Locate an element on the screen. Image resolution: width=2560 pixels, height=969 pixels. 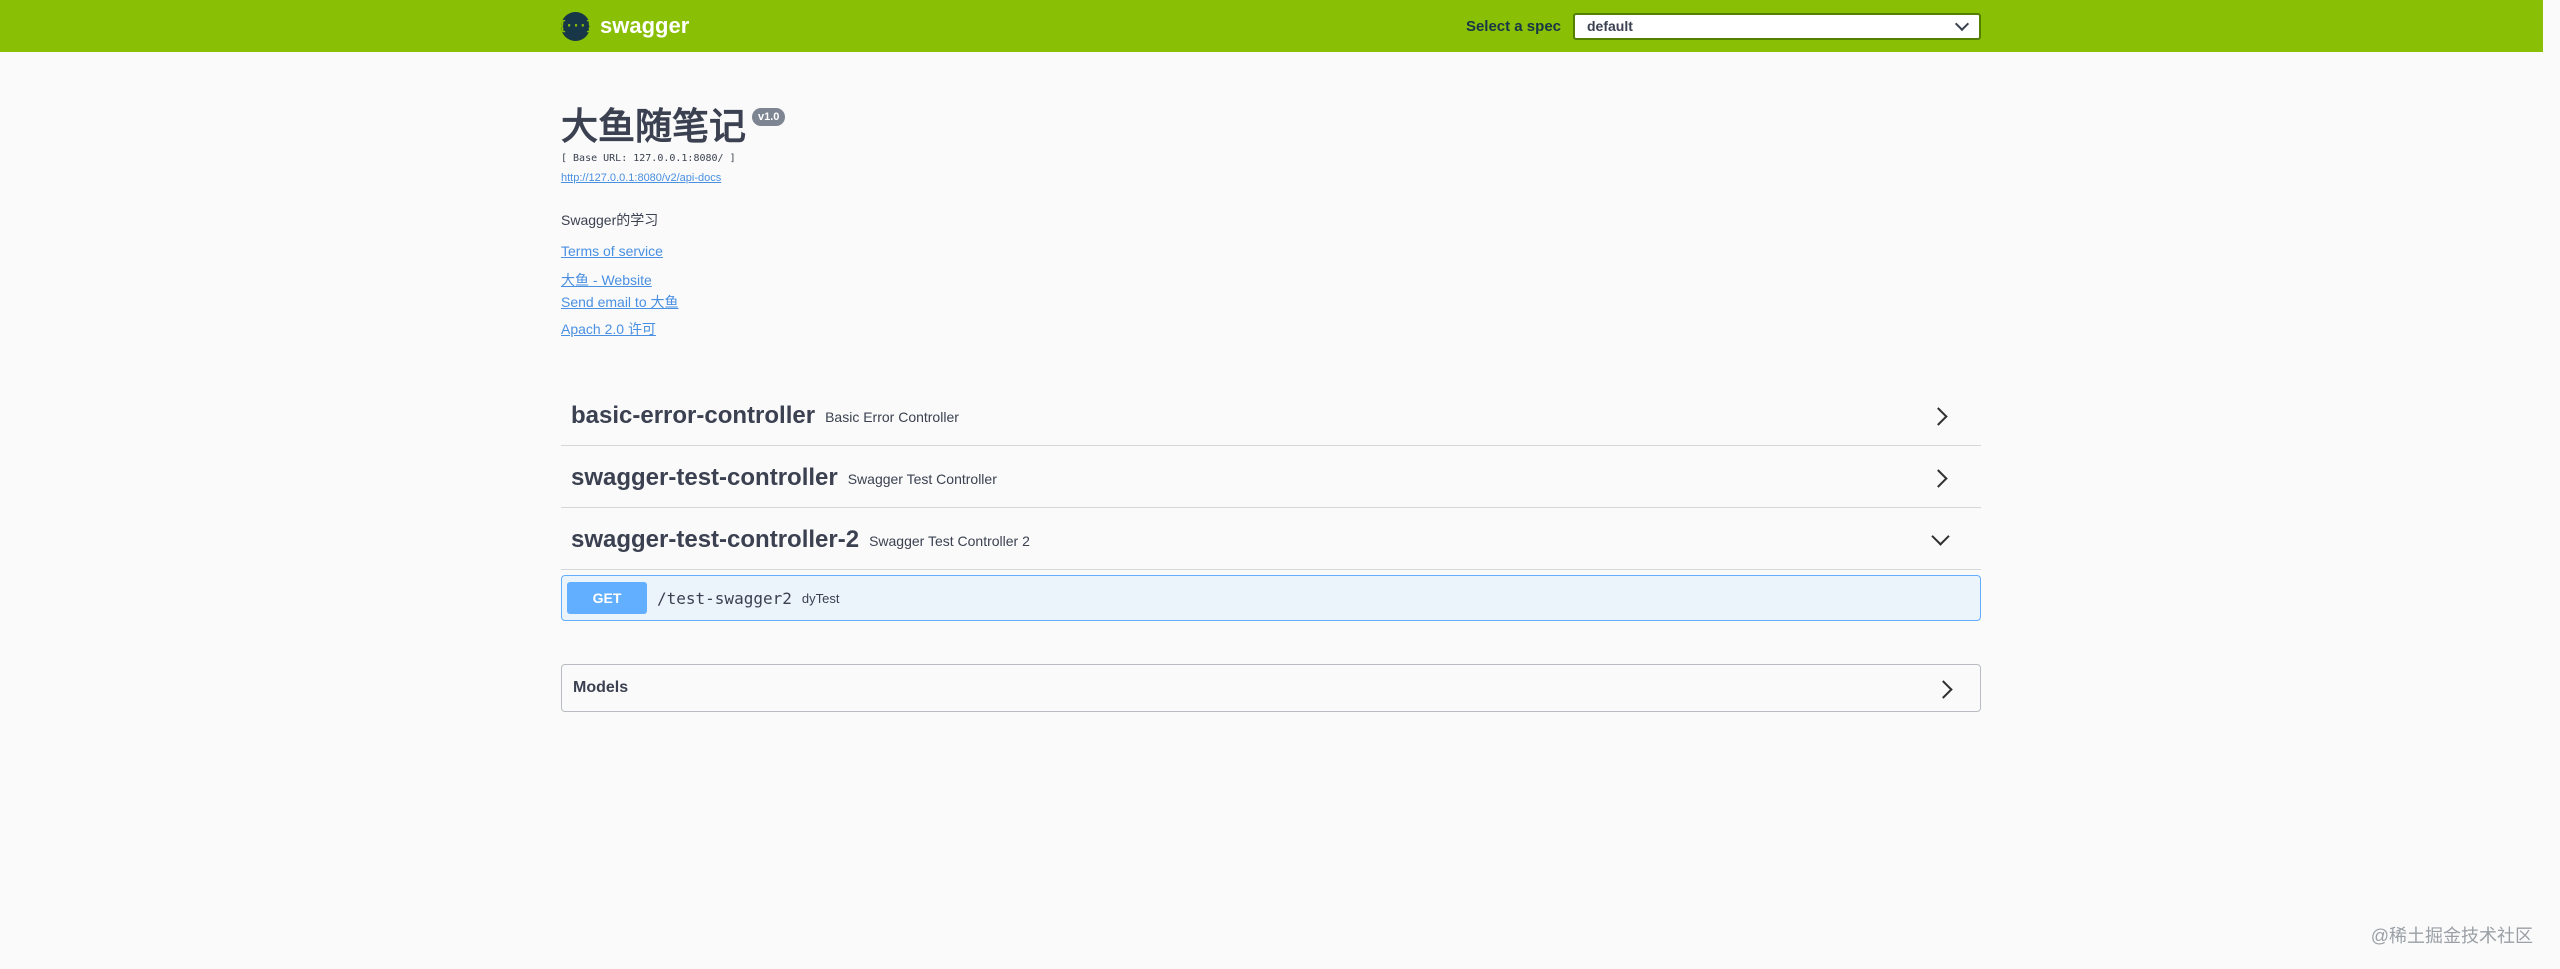
models-title: Models is located at coordinates (601, 687).